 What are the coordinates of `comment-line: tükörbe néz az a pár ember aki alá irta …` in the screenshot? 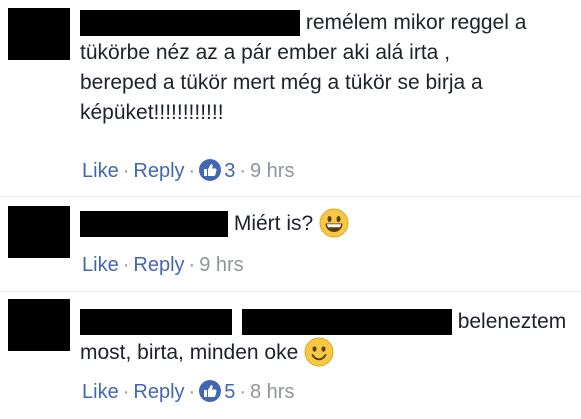 It's located at (265, 52).